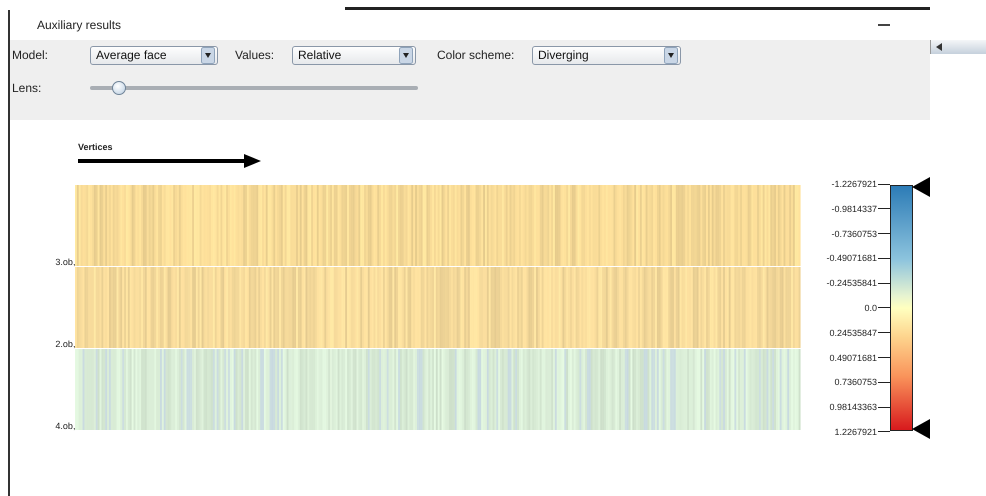 The width and height of the screenshot is (986, 496). Describe the element at coordinates (854, 233) in the screenshot. I see `legend-tick-label: -0.7360753` at that location.